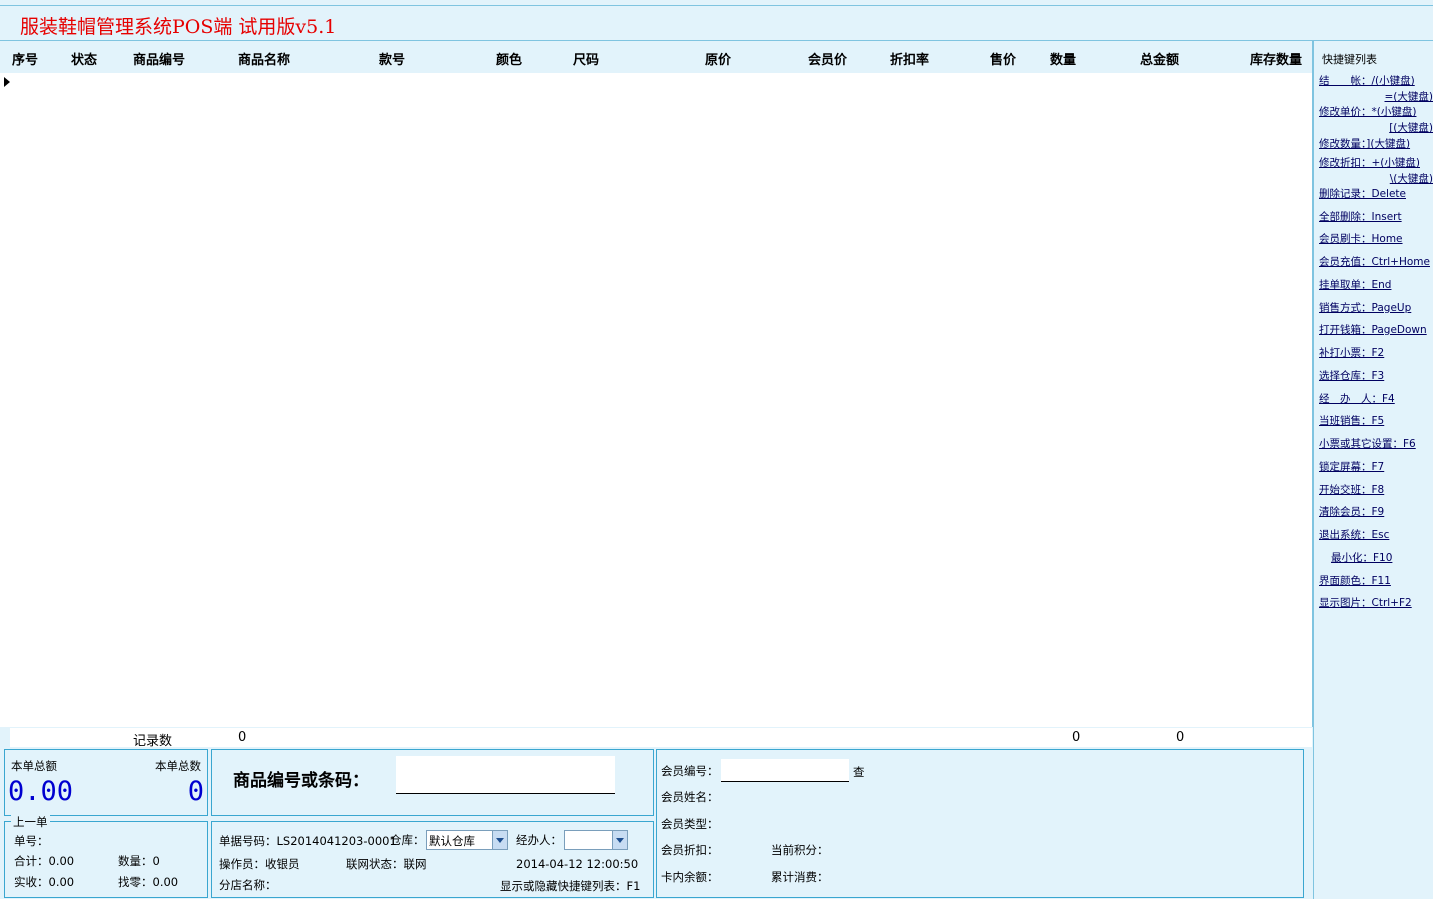 The image size is (1433, 899). I want to click on branch-name: 分店名称：, so click(248, 885).